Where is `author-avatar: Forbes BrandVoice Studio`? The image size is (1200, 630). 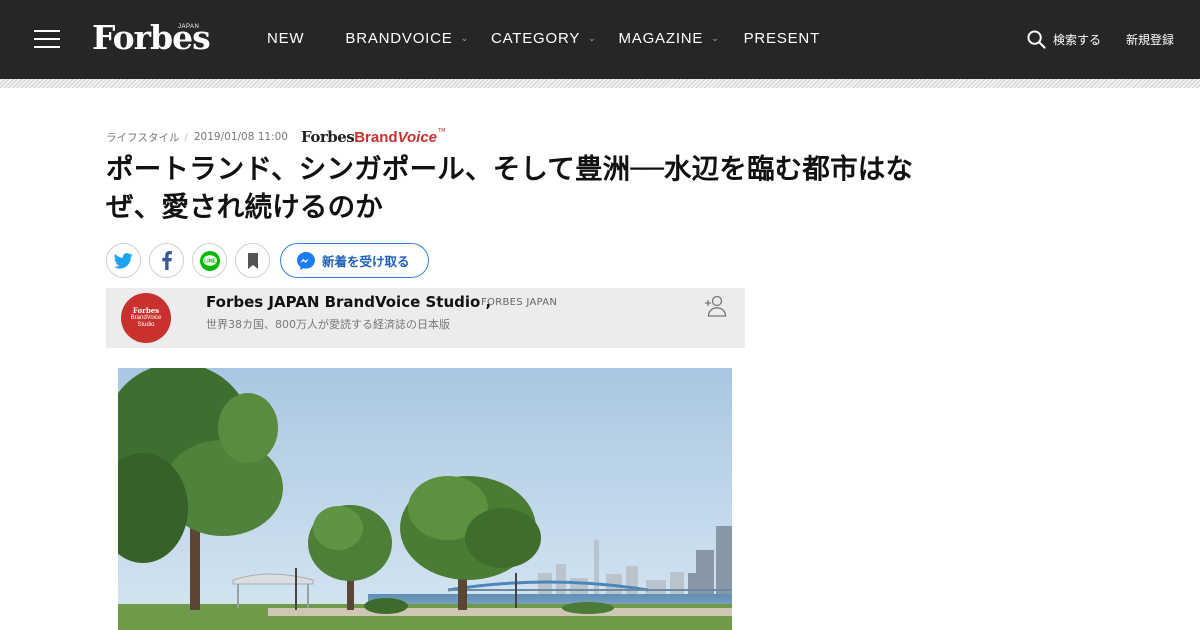 author-avatar: Forbes BrandVoice Studio is located at coordinates (146, 318).